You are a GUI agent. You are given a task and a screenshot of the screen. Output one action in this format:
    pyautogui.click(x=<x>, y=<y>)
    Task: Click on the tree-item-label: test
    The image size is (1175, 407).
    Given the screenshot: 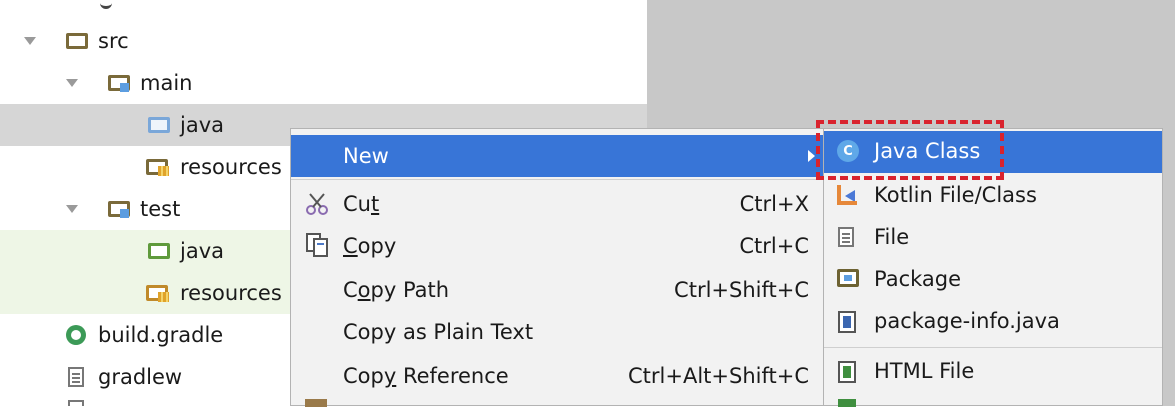 What is the action you would take?
    pyautogui.click(x=160, y=209)
    